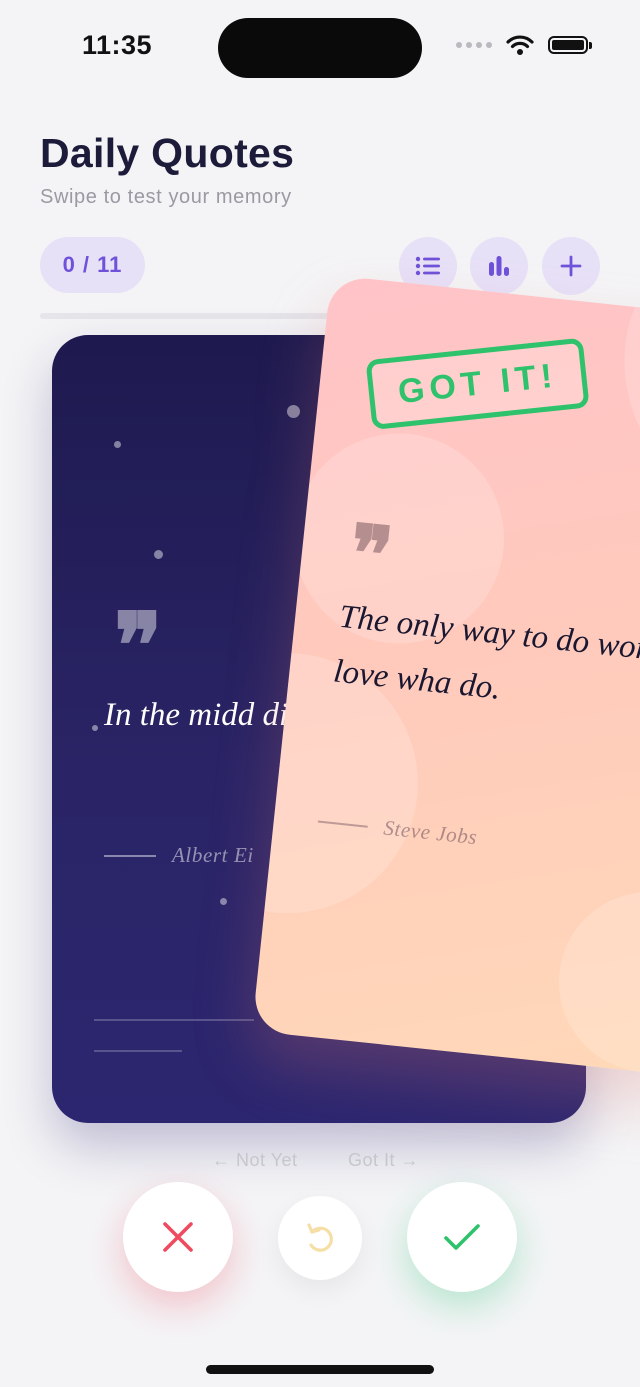  Describe the element at coordinates (117, 45) in the screenshot. I see `status-time: 11:35` at that location.